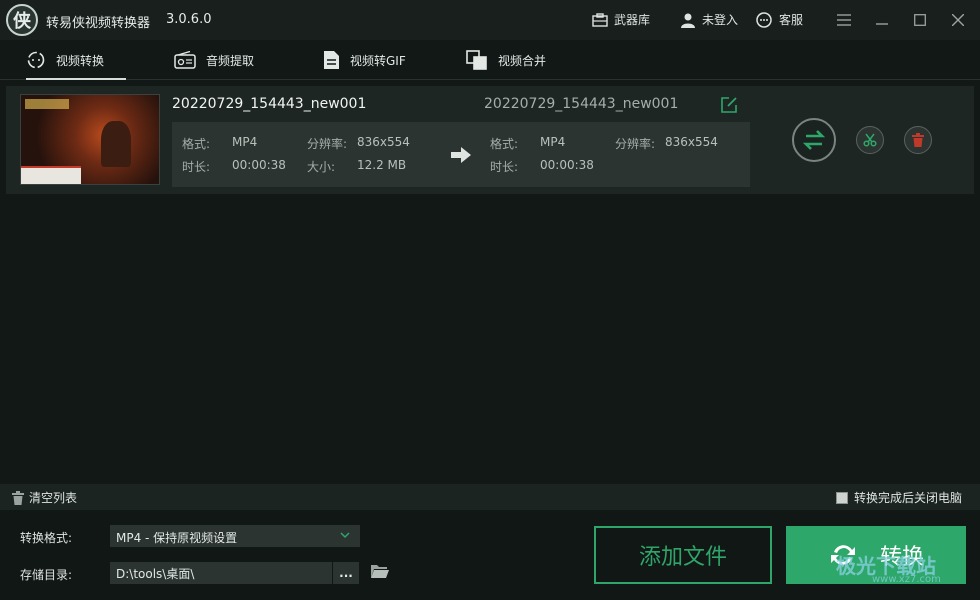  Describe the element at coordinates (844, 20) in the screenshot. I see `menu-icon` at that location.